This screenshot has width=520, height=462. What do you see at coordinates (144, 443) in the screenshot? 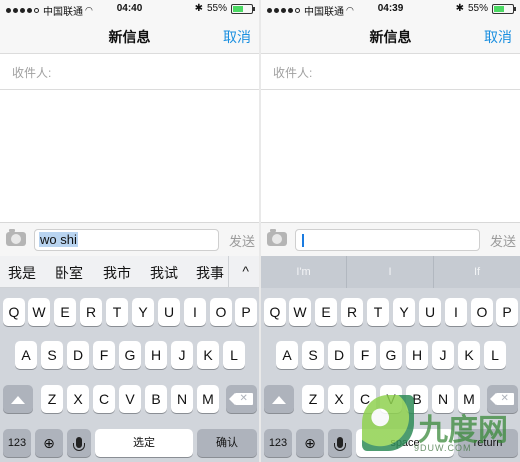
I see `space-key: 选定` at bounding box center [144, 443].